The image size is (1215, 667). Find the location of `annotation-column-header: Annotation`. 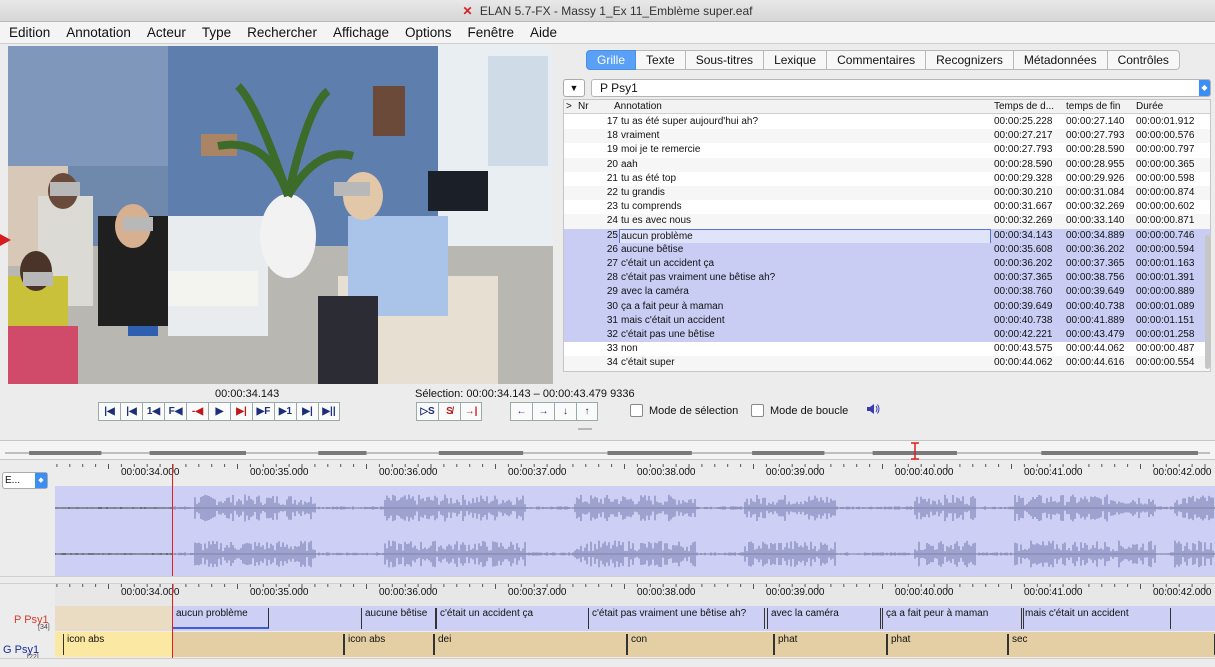

annotation-column-header: Annotation is located at coordinates (638, 106).